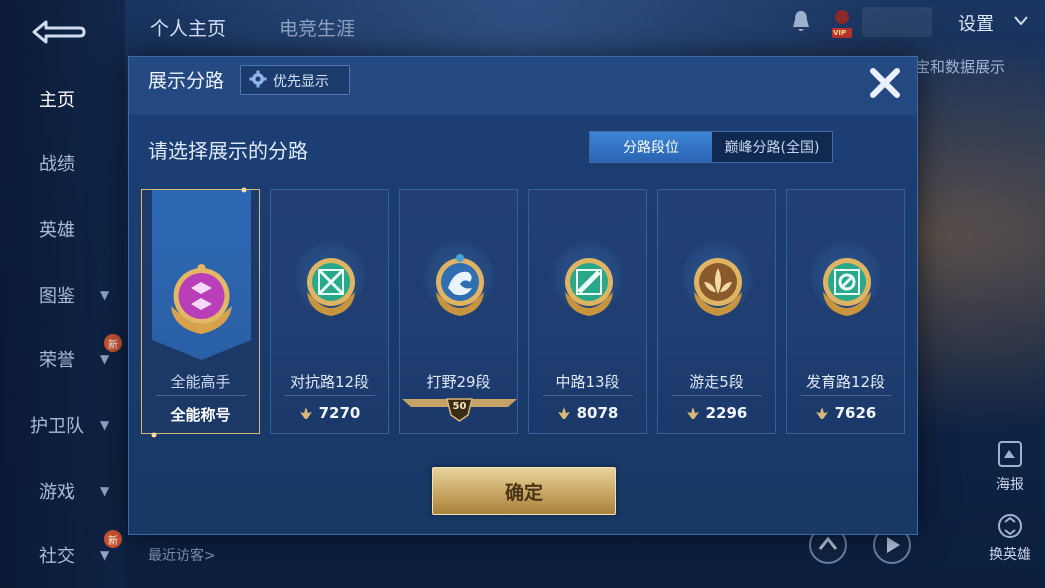  I want to click on lane-score-value: 7626, so click(855, 413).